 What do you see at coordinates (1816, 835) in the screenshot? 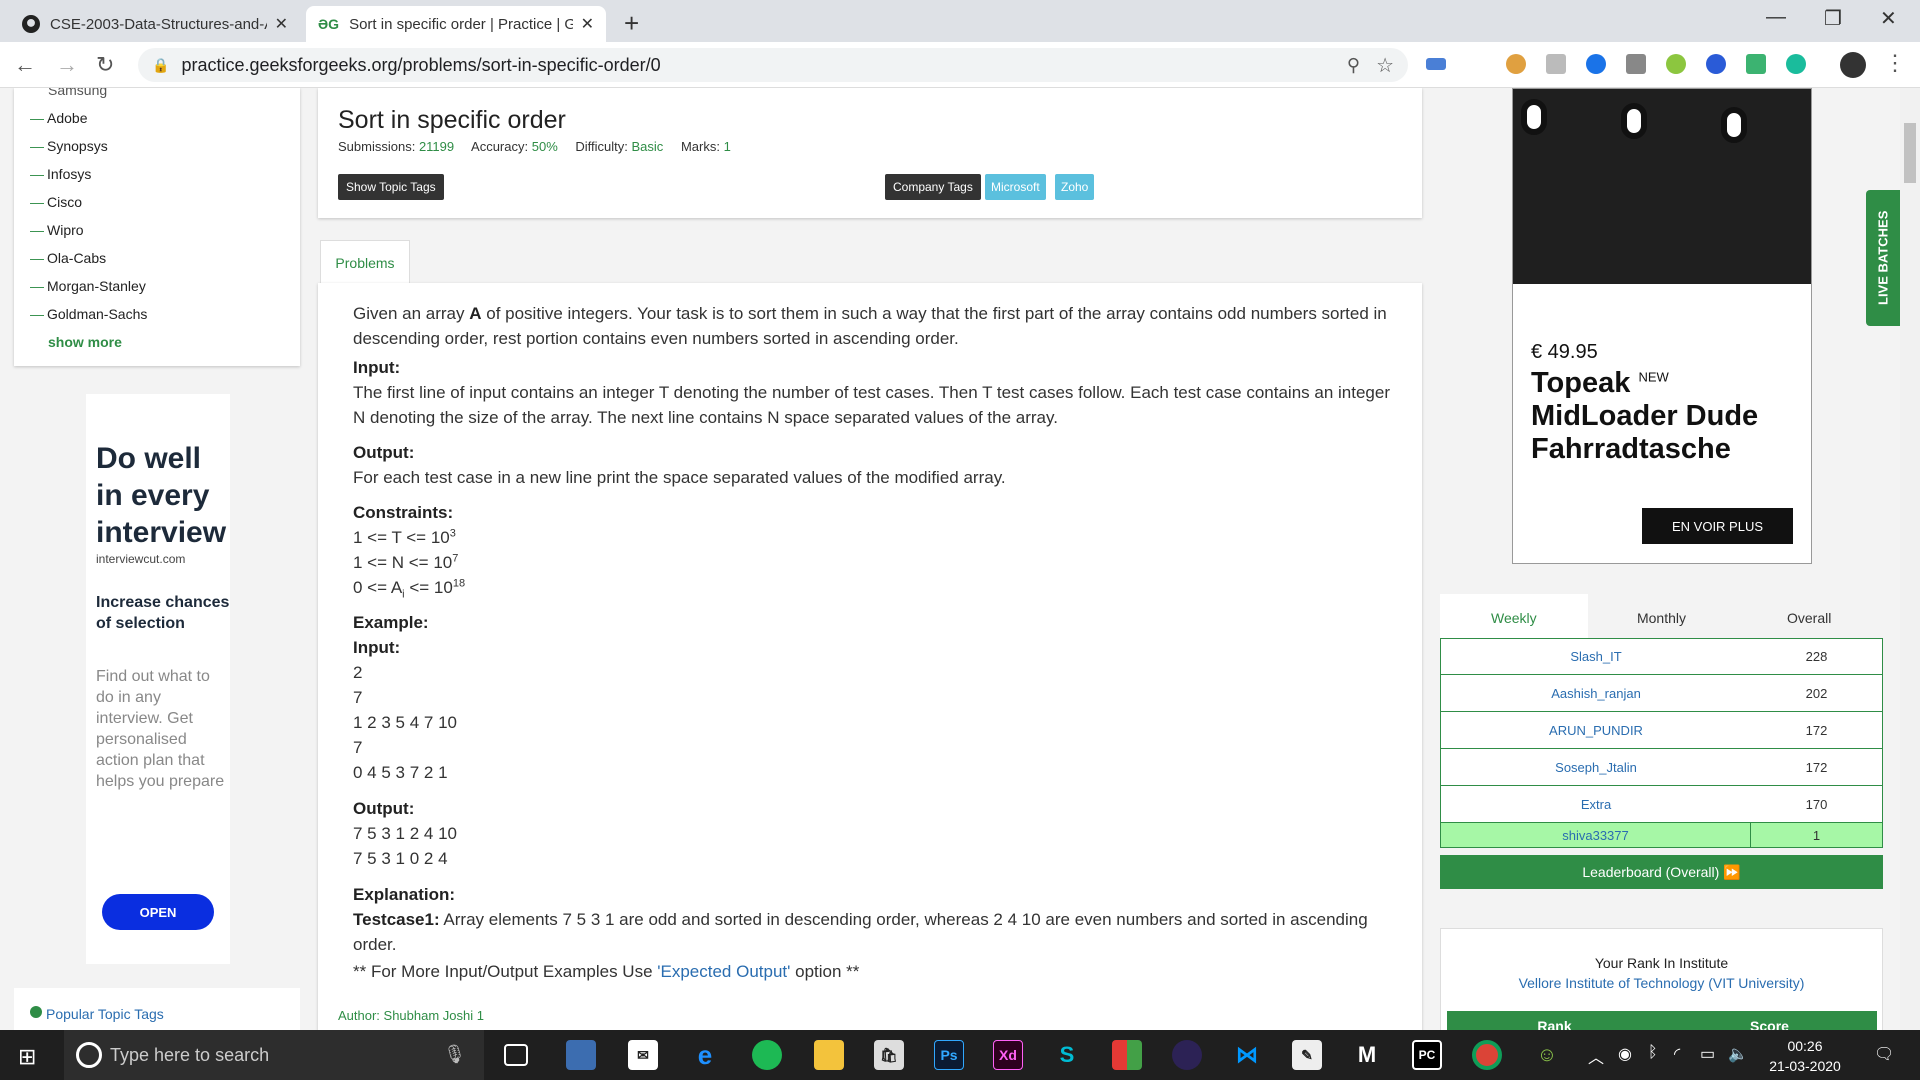
I see `score: 1` at bounding box center [1816, 835].